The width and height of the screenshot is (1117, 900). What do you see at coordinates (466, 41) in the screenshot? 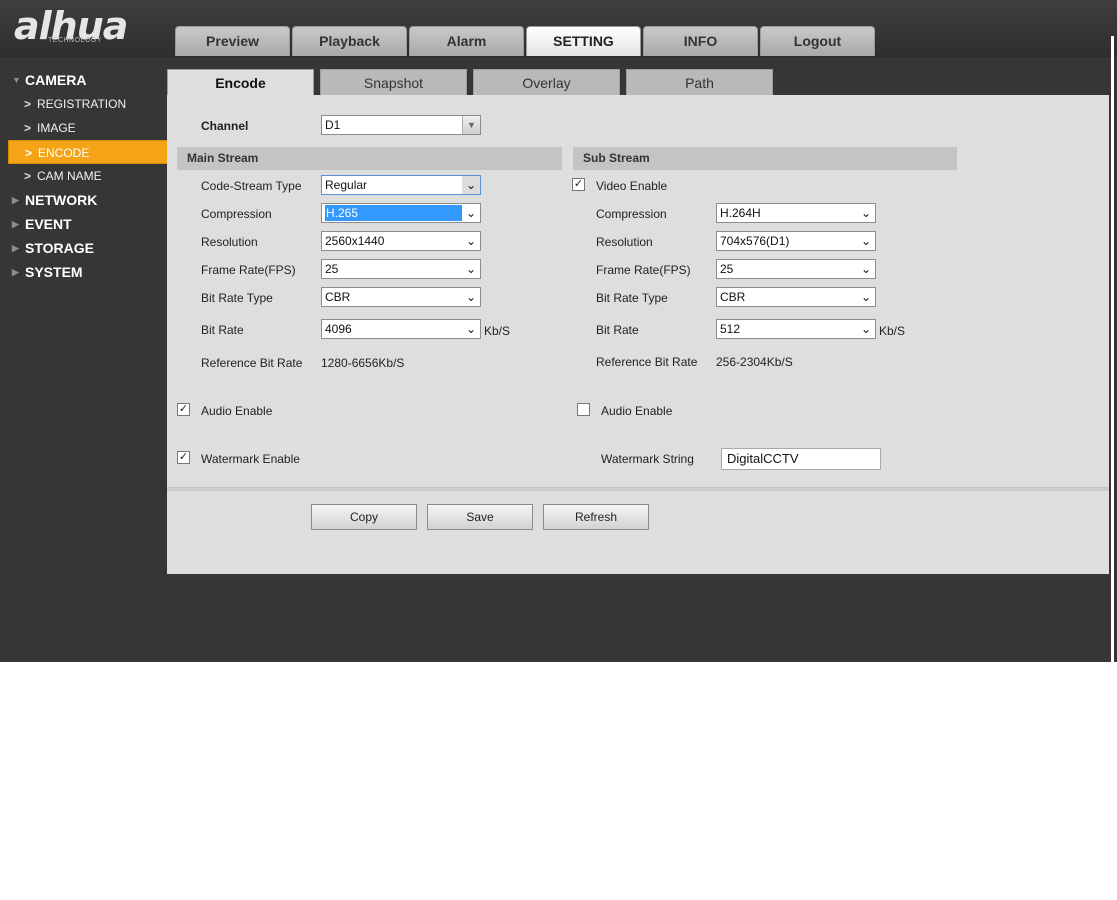
I see `nav-alarm: Alarm` at bounding box center [466, 41].